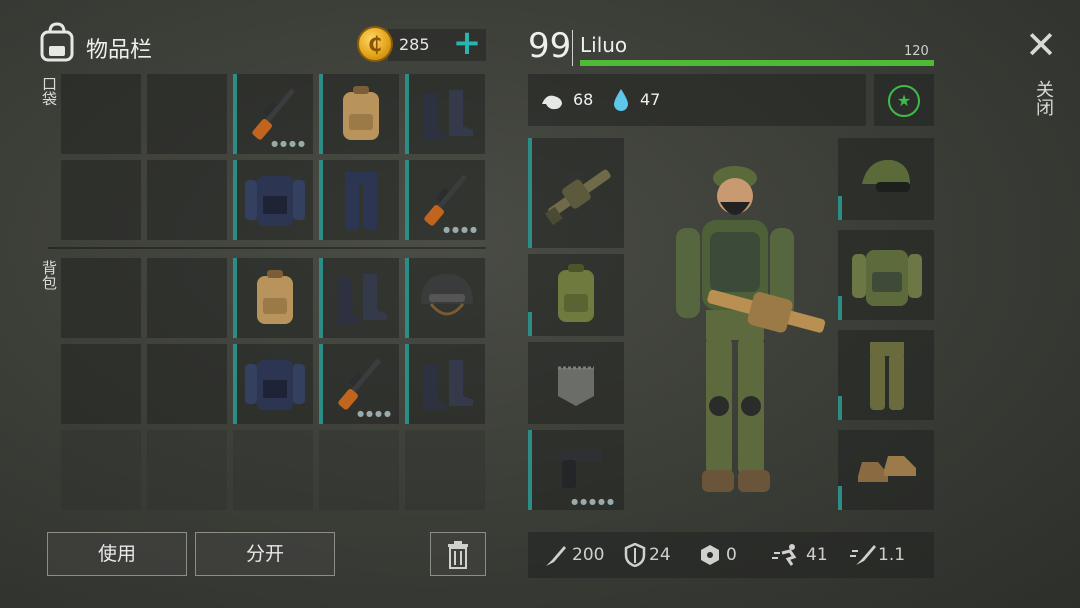 This screenshot has height=608, width=1080. Describe the element at coordinates (49, 275) in the screenshot. I see `backpack-label: 背包` at that location.